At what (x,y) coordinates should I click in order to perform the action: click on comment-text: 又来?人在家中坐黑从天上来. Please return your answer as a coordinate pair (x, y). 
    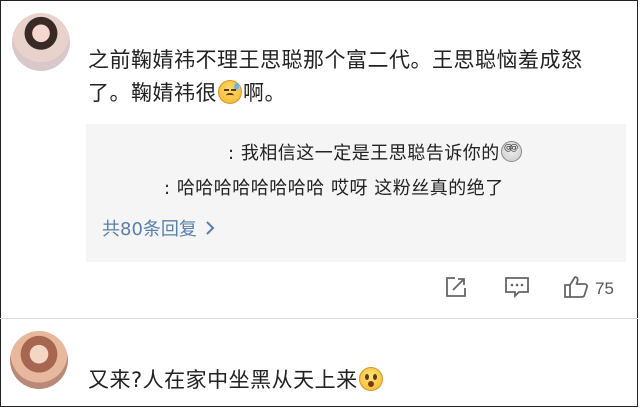
    Looking at the image, I should click on (348, 380).